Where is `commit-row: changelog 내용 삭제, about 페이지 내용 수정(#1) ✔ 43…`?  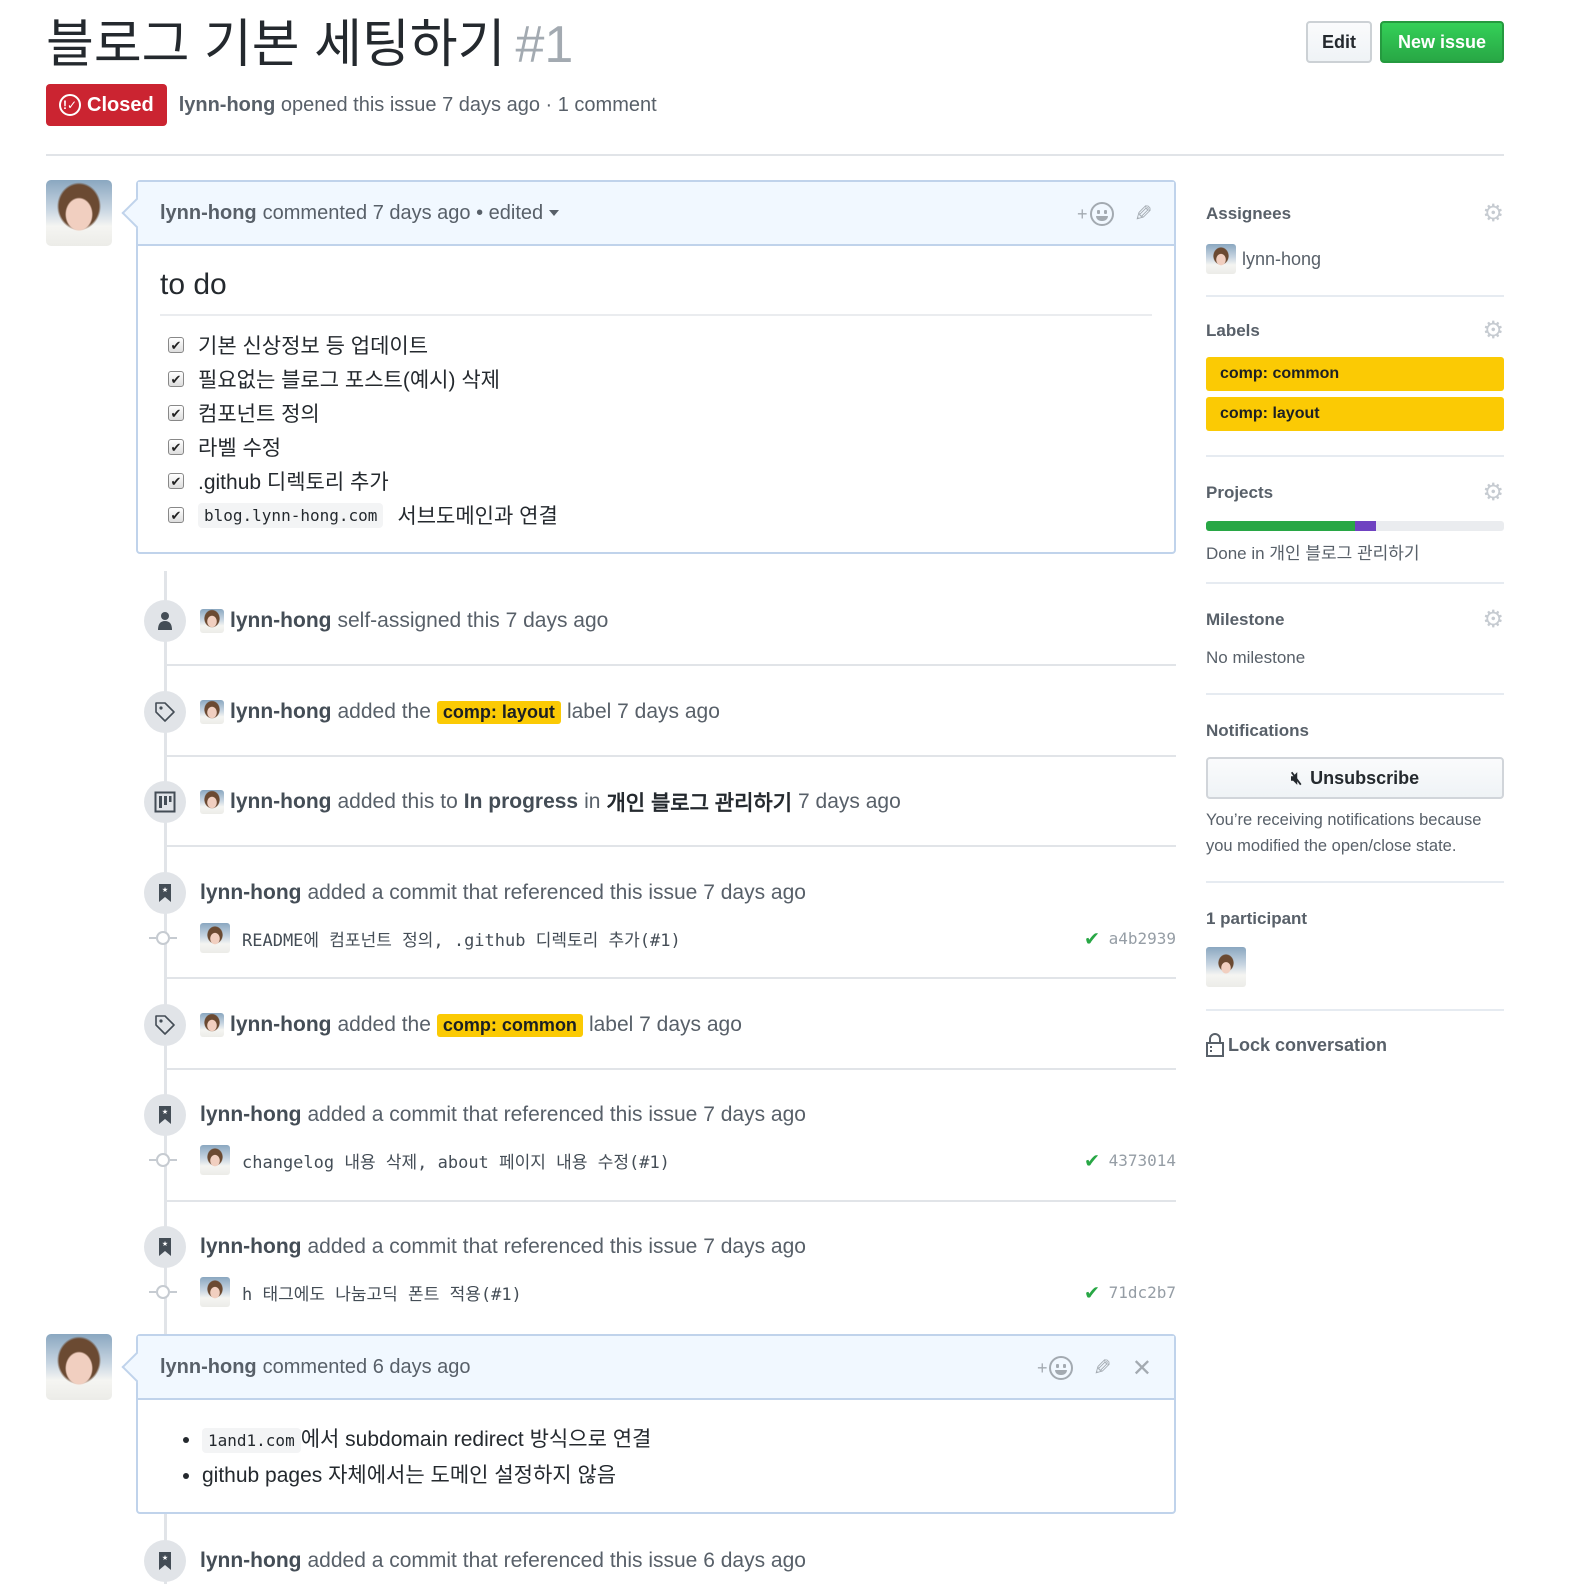
commit-row: changelog 내용 삭제, about 페이지 내용 수정(#1) ✔ 43… is located at coordinates (660, 1160).